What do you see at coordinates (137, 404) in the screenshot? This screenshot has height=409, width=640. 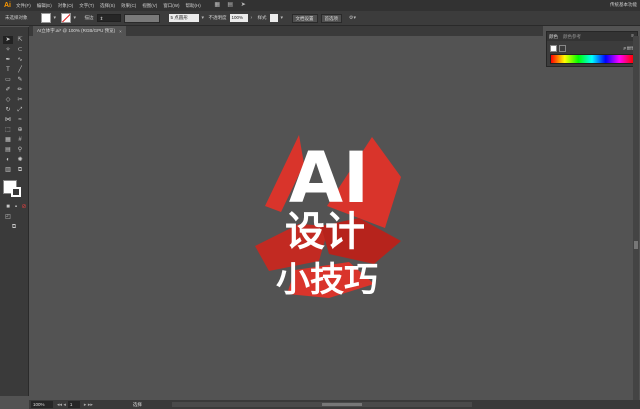 I see `current-tool-status: 选择` at bounding box center [137, 404].